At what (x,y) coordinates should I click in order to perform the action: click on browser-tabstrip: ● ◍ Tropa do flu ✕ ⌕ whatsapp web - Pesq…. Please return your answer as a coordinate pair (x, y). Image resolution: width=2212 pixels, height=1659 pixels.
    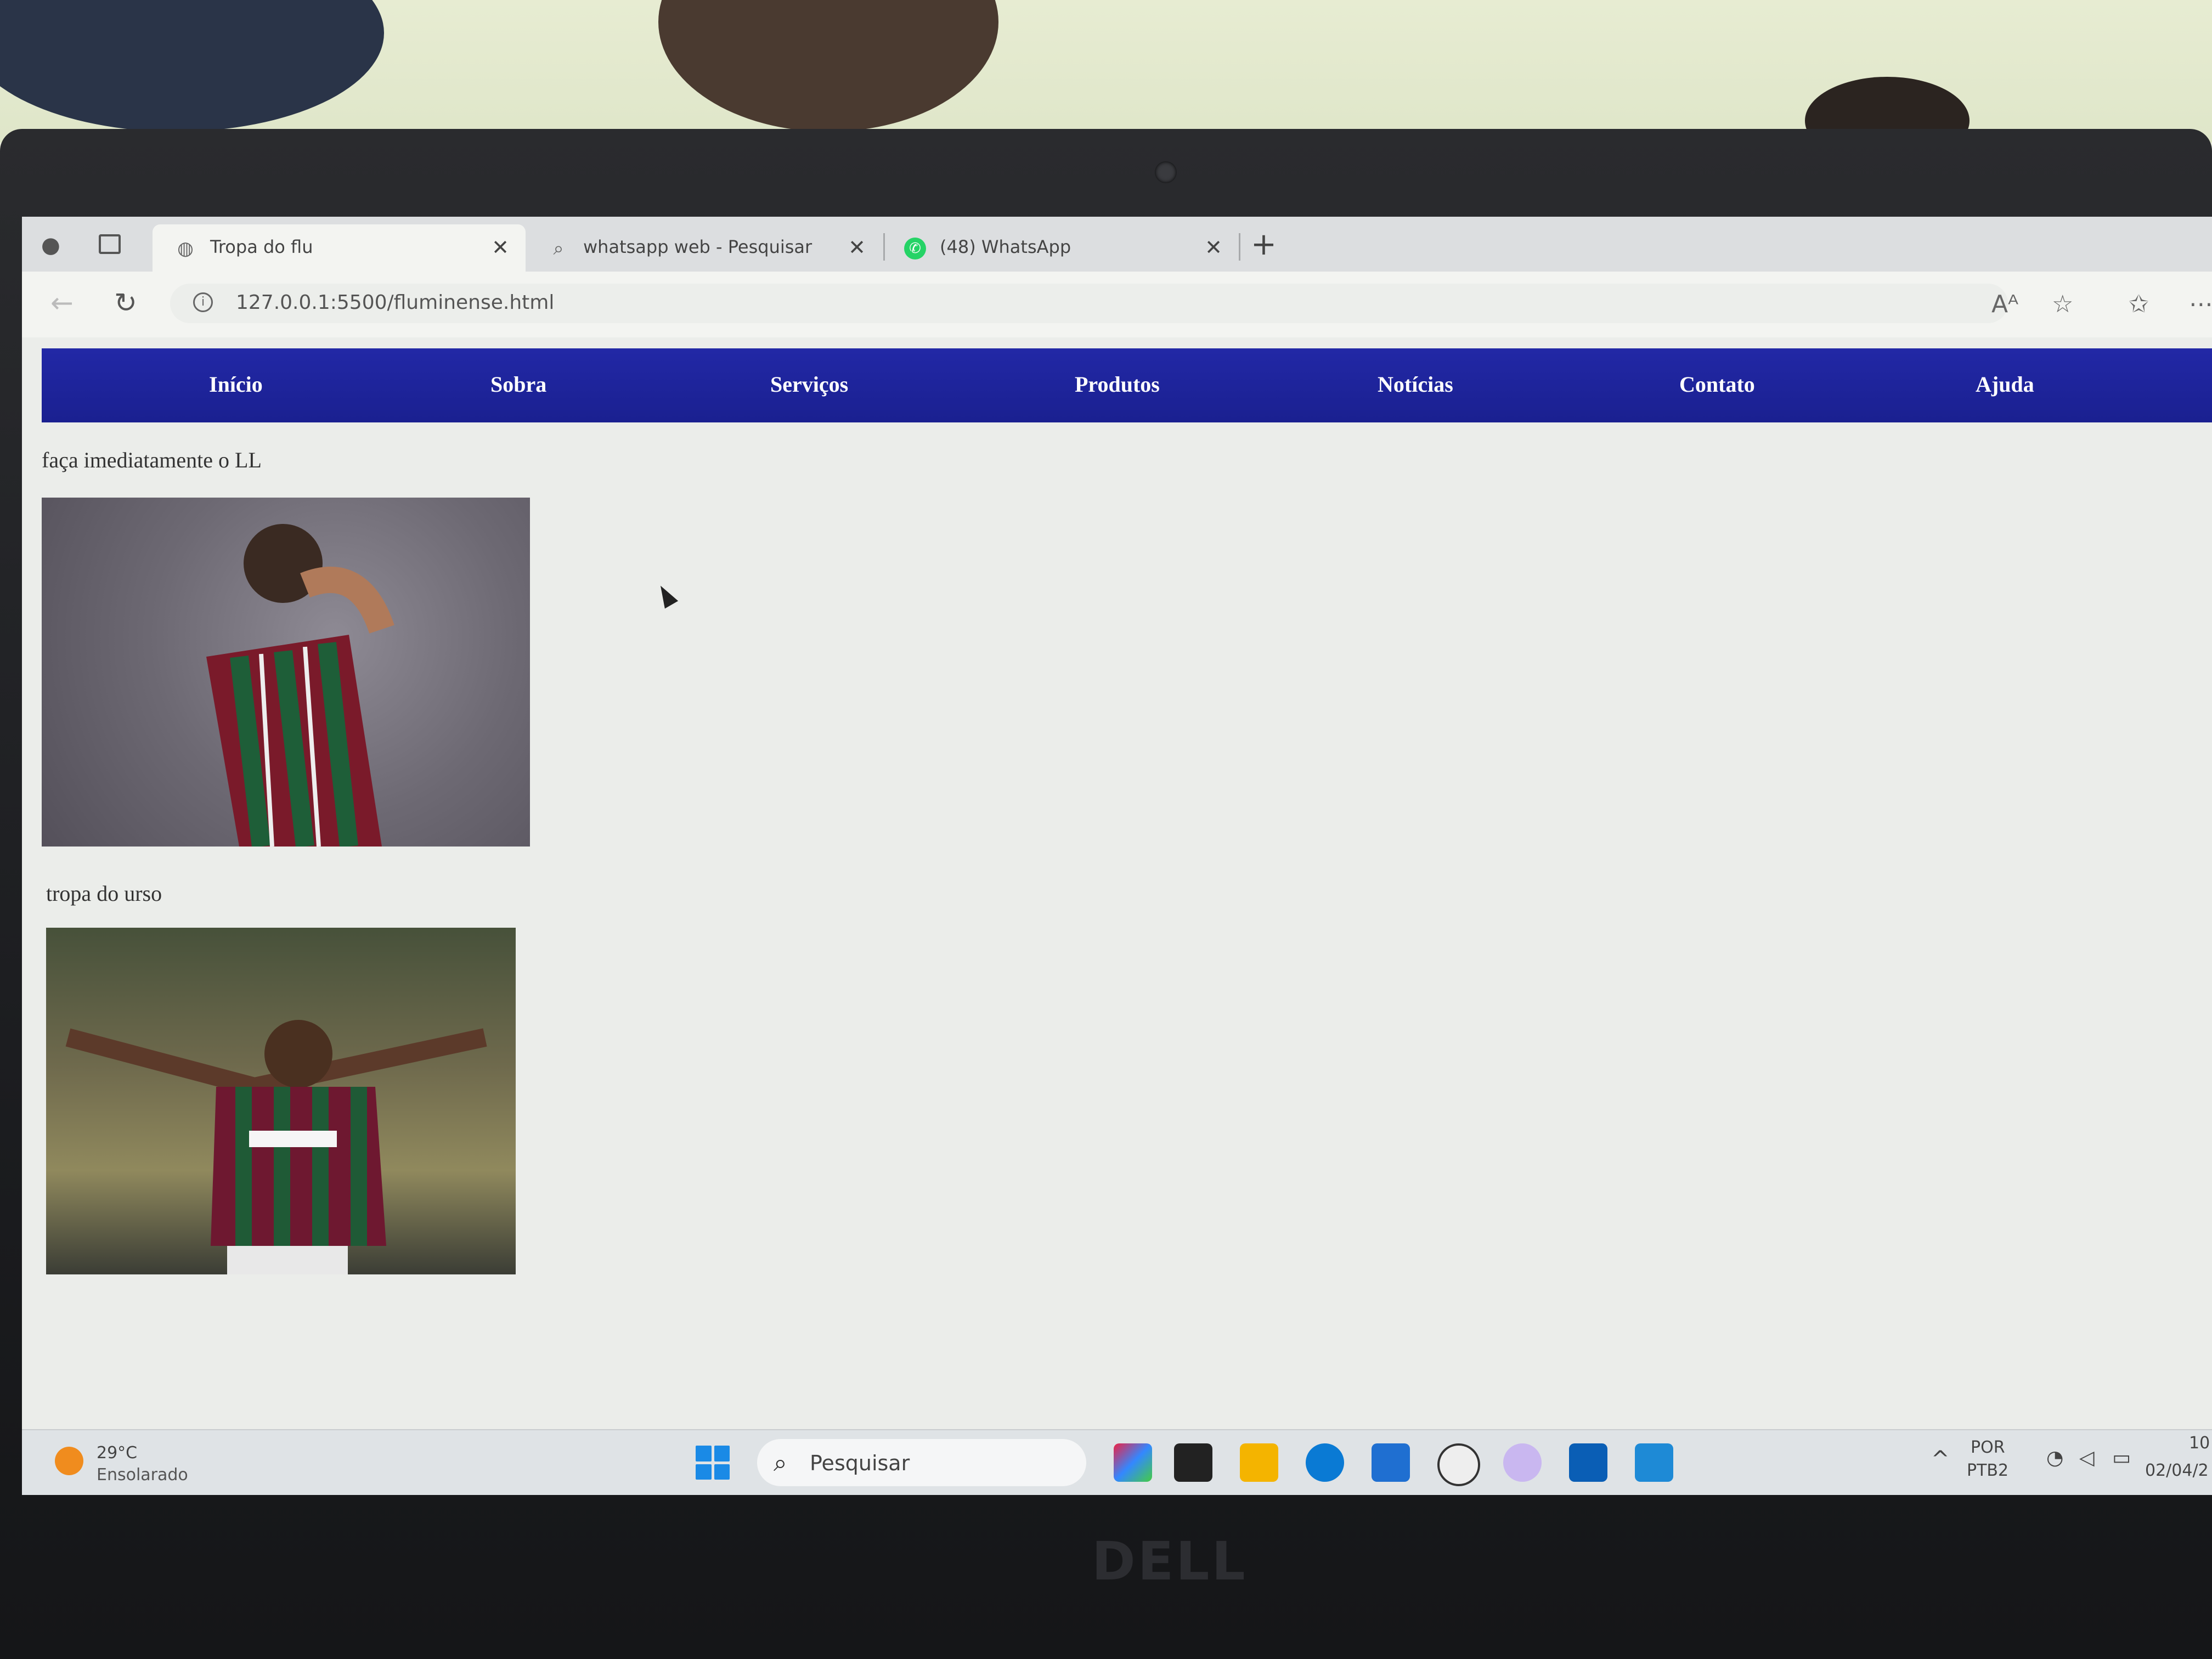
    Looking at the image, I should click on (1117, 244).